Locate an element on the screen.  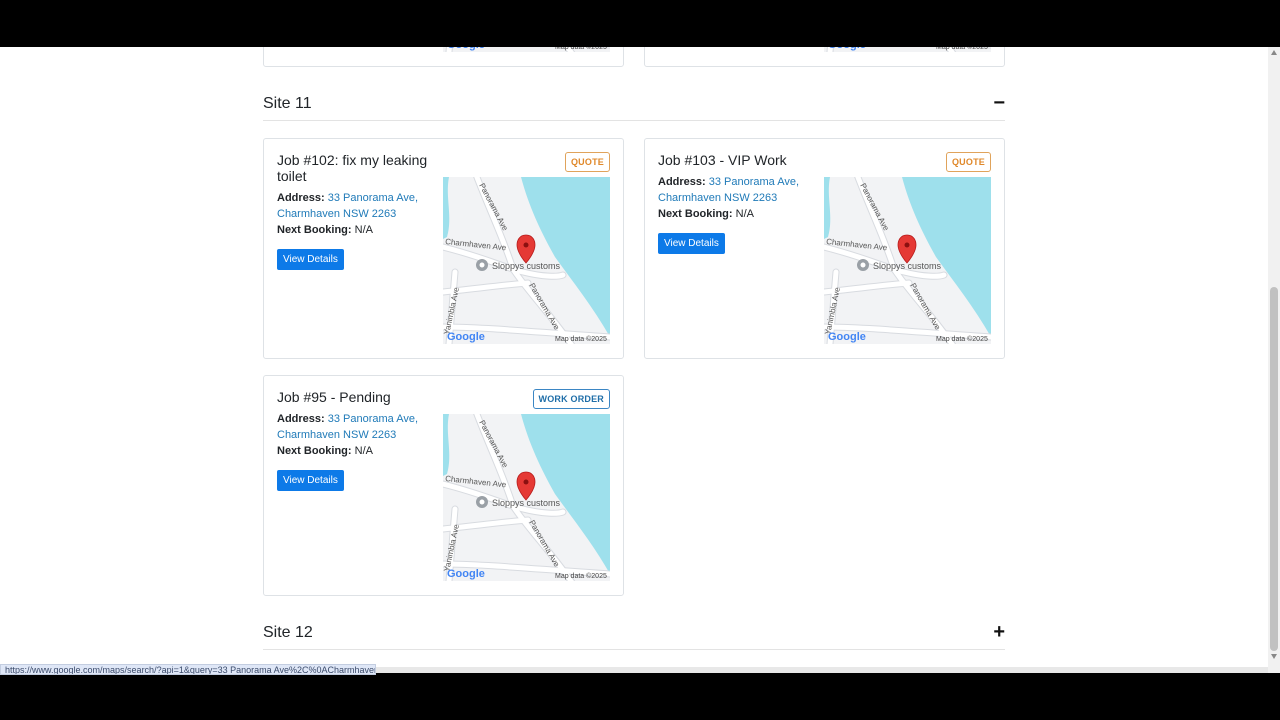
scroll-down-icon is located at coordinates (1274, 656).